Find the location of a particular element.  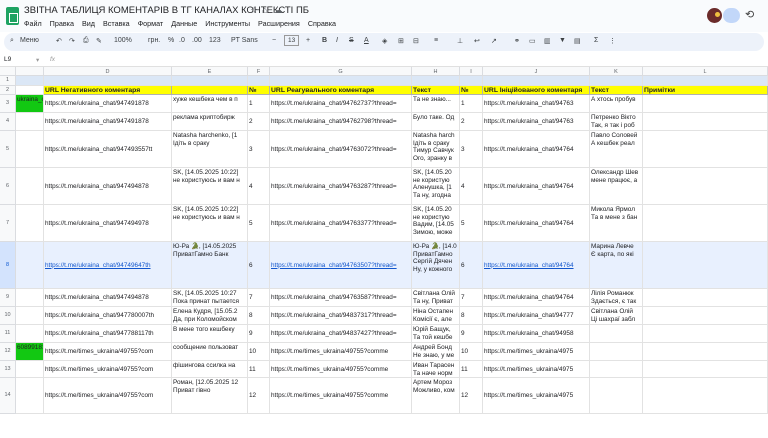

filter-views-icon: ▤ is located at coordinates (577, 41).